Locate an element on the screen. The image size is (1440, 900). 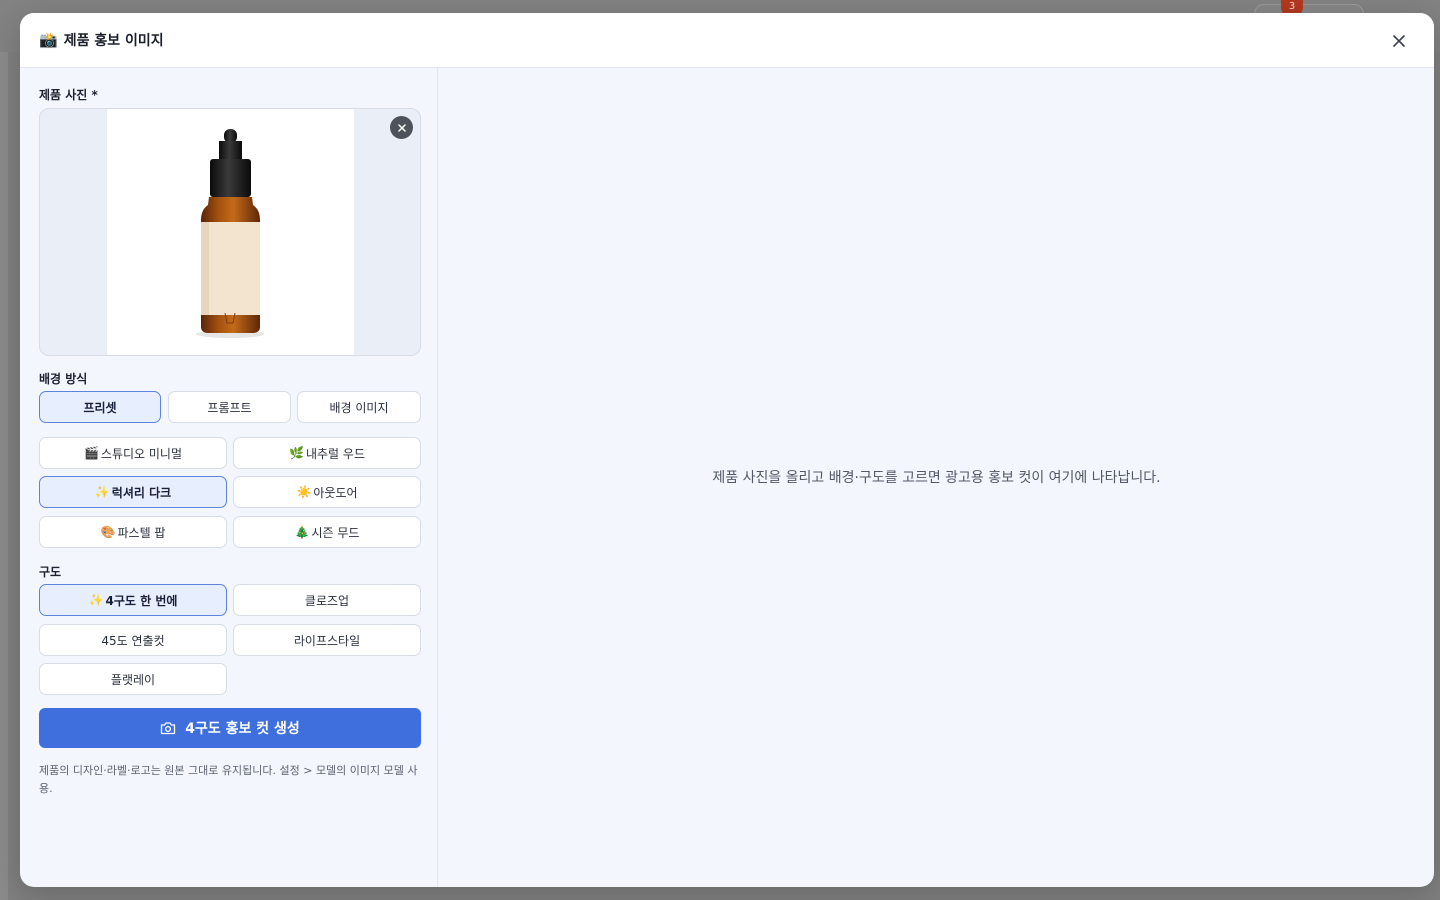
modal-title: 📸 제품 홍보 이미지 is located at coordinates (101, 40).